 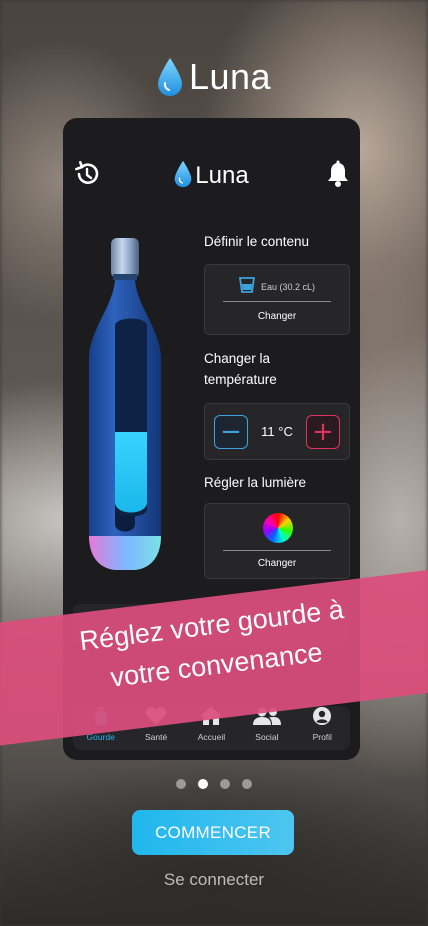 What do you see at coordinates (247, 287) in the screenshot?
I see `glass-icon` at bounding box center [247, 287].